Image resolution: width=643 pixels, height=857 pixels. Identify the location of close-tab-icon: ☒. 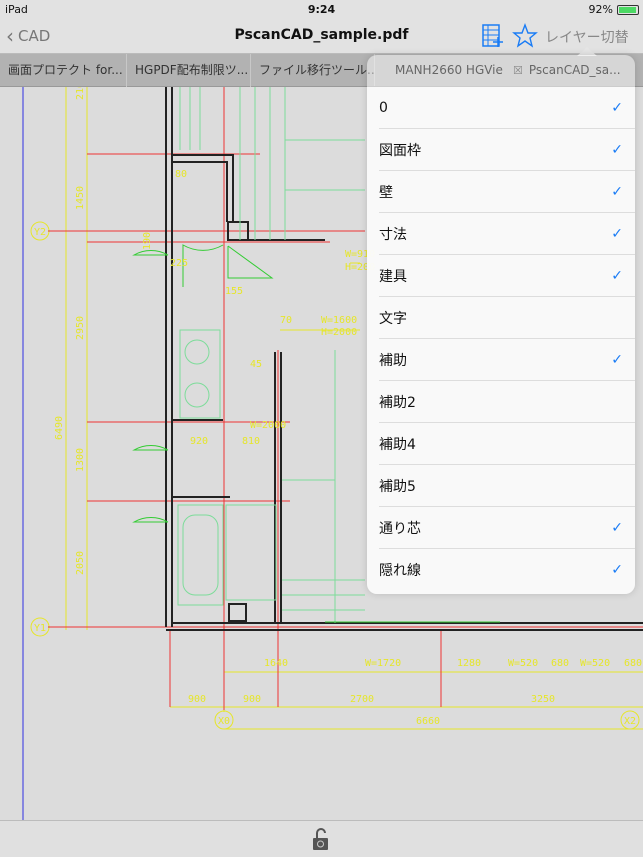
(518, 70).